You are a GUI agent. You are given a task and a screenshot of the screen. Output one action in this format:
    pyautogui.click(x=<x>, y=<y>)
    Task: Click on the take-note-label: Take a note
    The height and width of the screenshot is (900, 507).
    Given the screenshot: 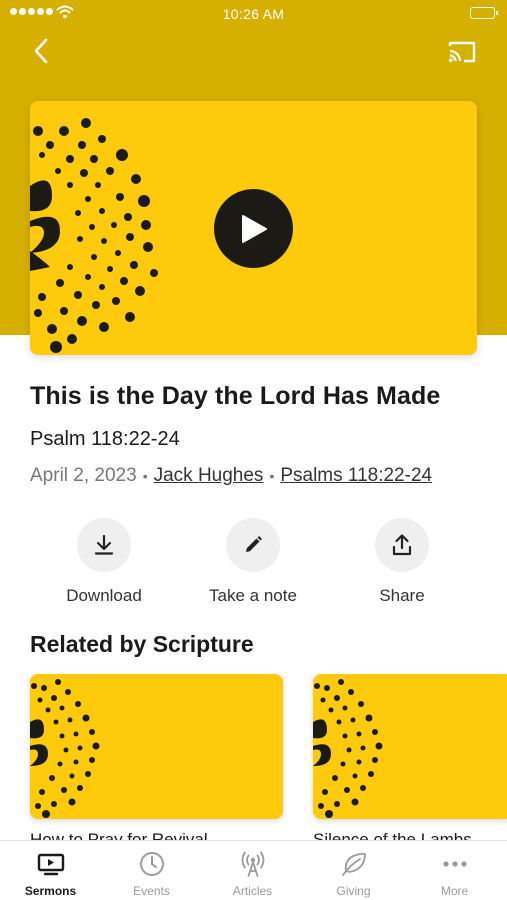 What is the action you would take?
    pyautogui.click(x=253, y=595)
    